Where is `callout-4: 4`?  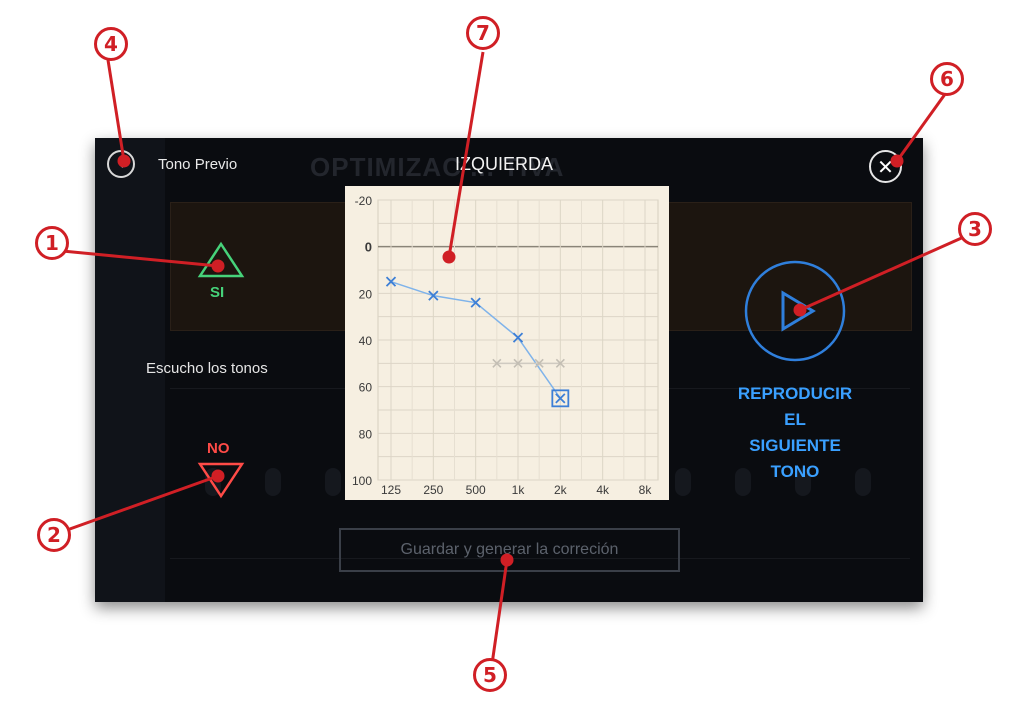 callout-4: 4 is located at coordinates (111, 44).